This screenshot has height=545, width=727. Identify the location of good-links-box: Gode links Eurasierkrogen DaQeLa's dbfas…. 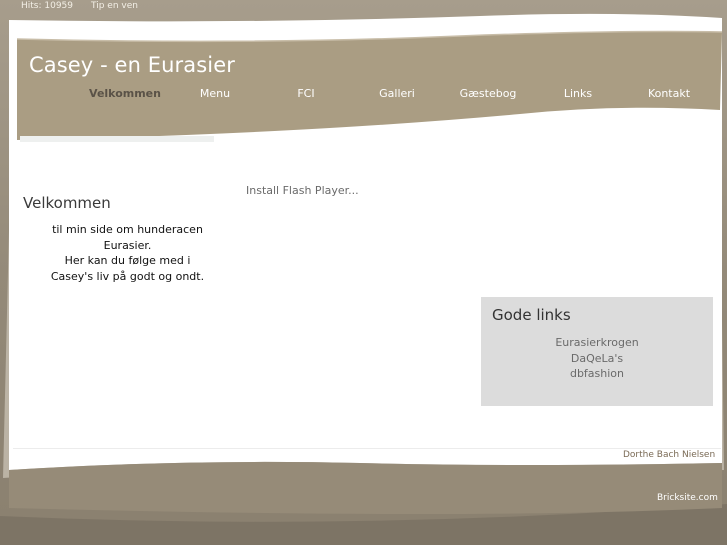
(597, 351).